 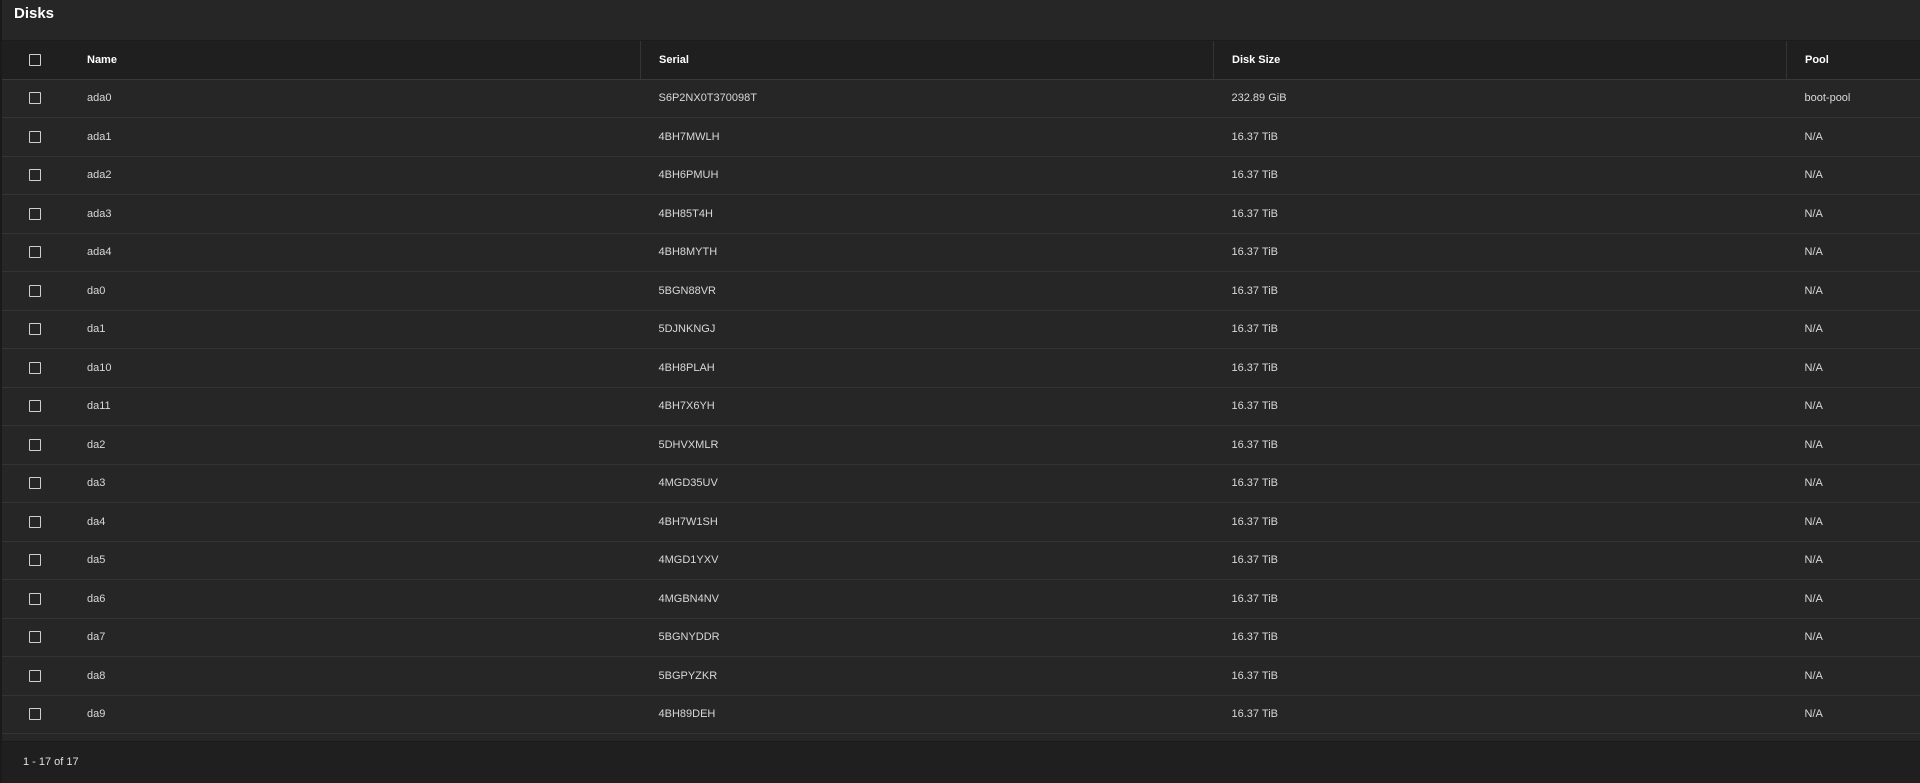 I want to click on disk-serial: 4BH7W1SH, so click(x=688, y=521).